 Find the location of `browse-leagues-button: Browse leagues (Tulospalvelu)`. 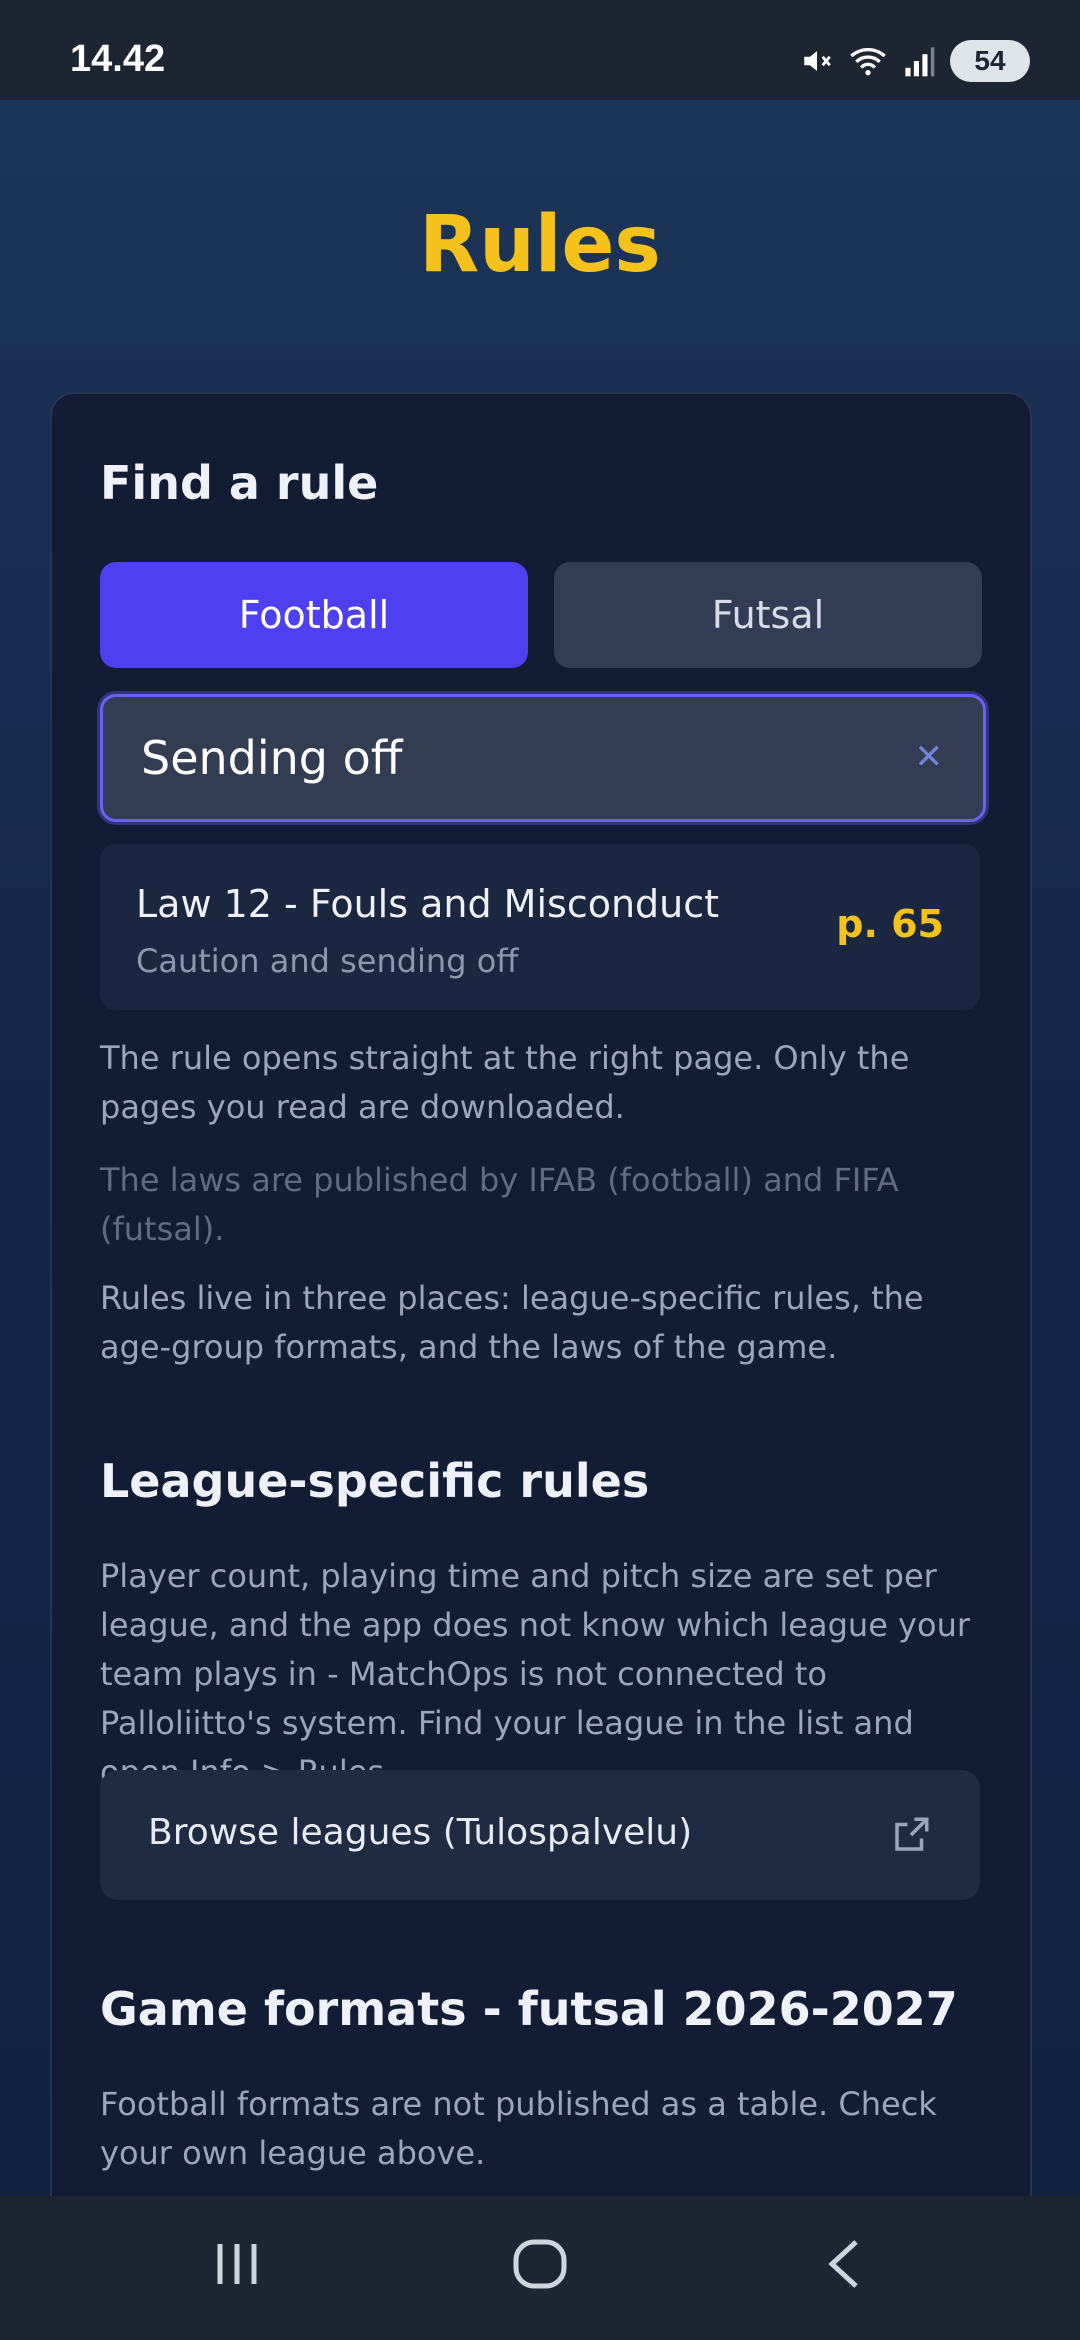

browse-leagues-button: Browse leagues (Tulospalvelu) is located at coordinates (540, 1835).